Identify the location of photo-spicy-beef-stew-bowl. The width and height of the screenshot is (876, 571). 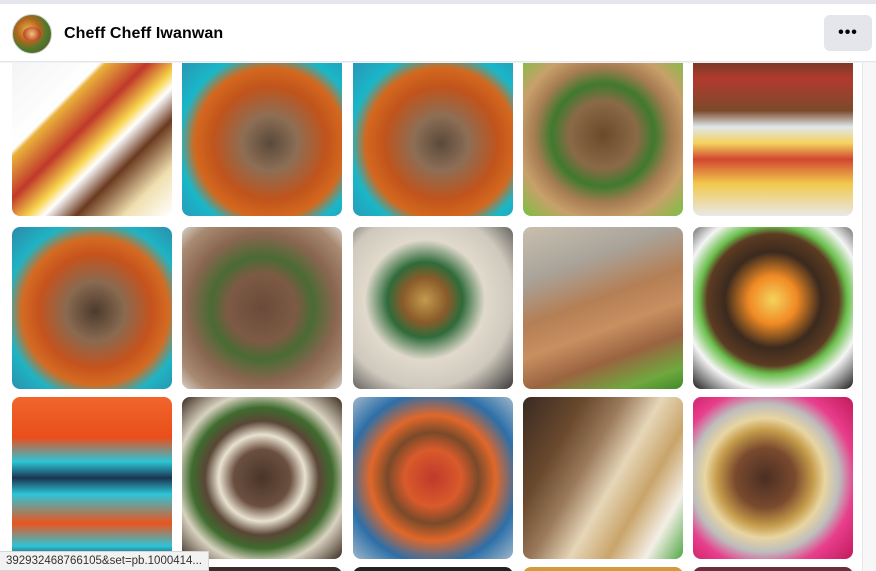
(433, 478).